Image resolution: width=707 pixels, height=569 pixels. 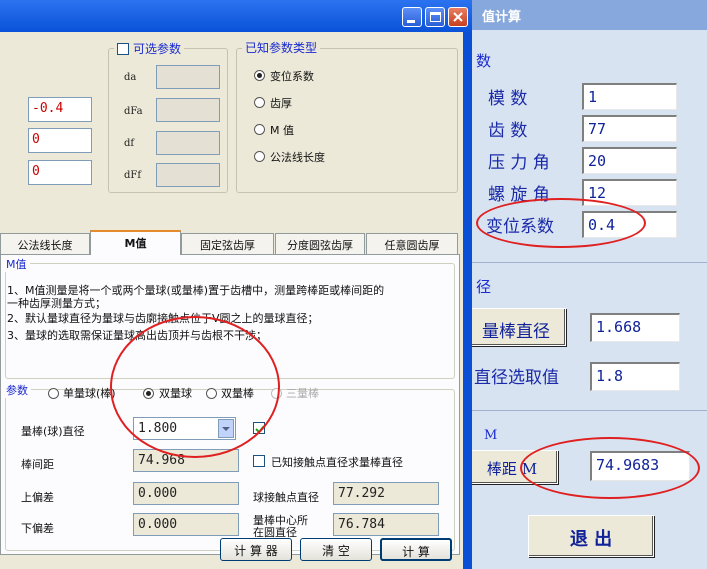 What do you see at coordinates (286, 497) in the screenshot?
I see `contact-dia-label: 球接触点直径` at bounding box center [286, 497].